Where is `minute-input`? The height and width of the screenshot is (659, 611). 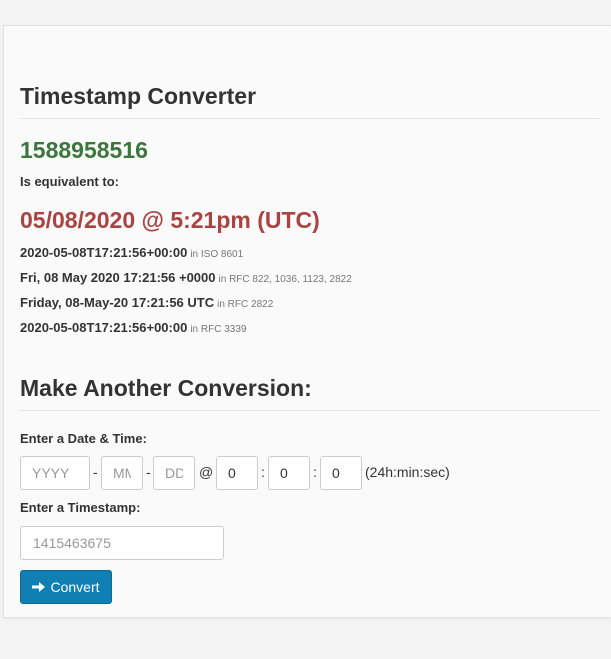
minute-input is located at coordinates (289, 473).